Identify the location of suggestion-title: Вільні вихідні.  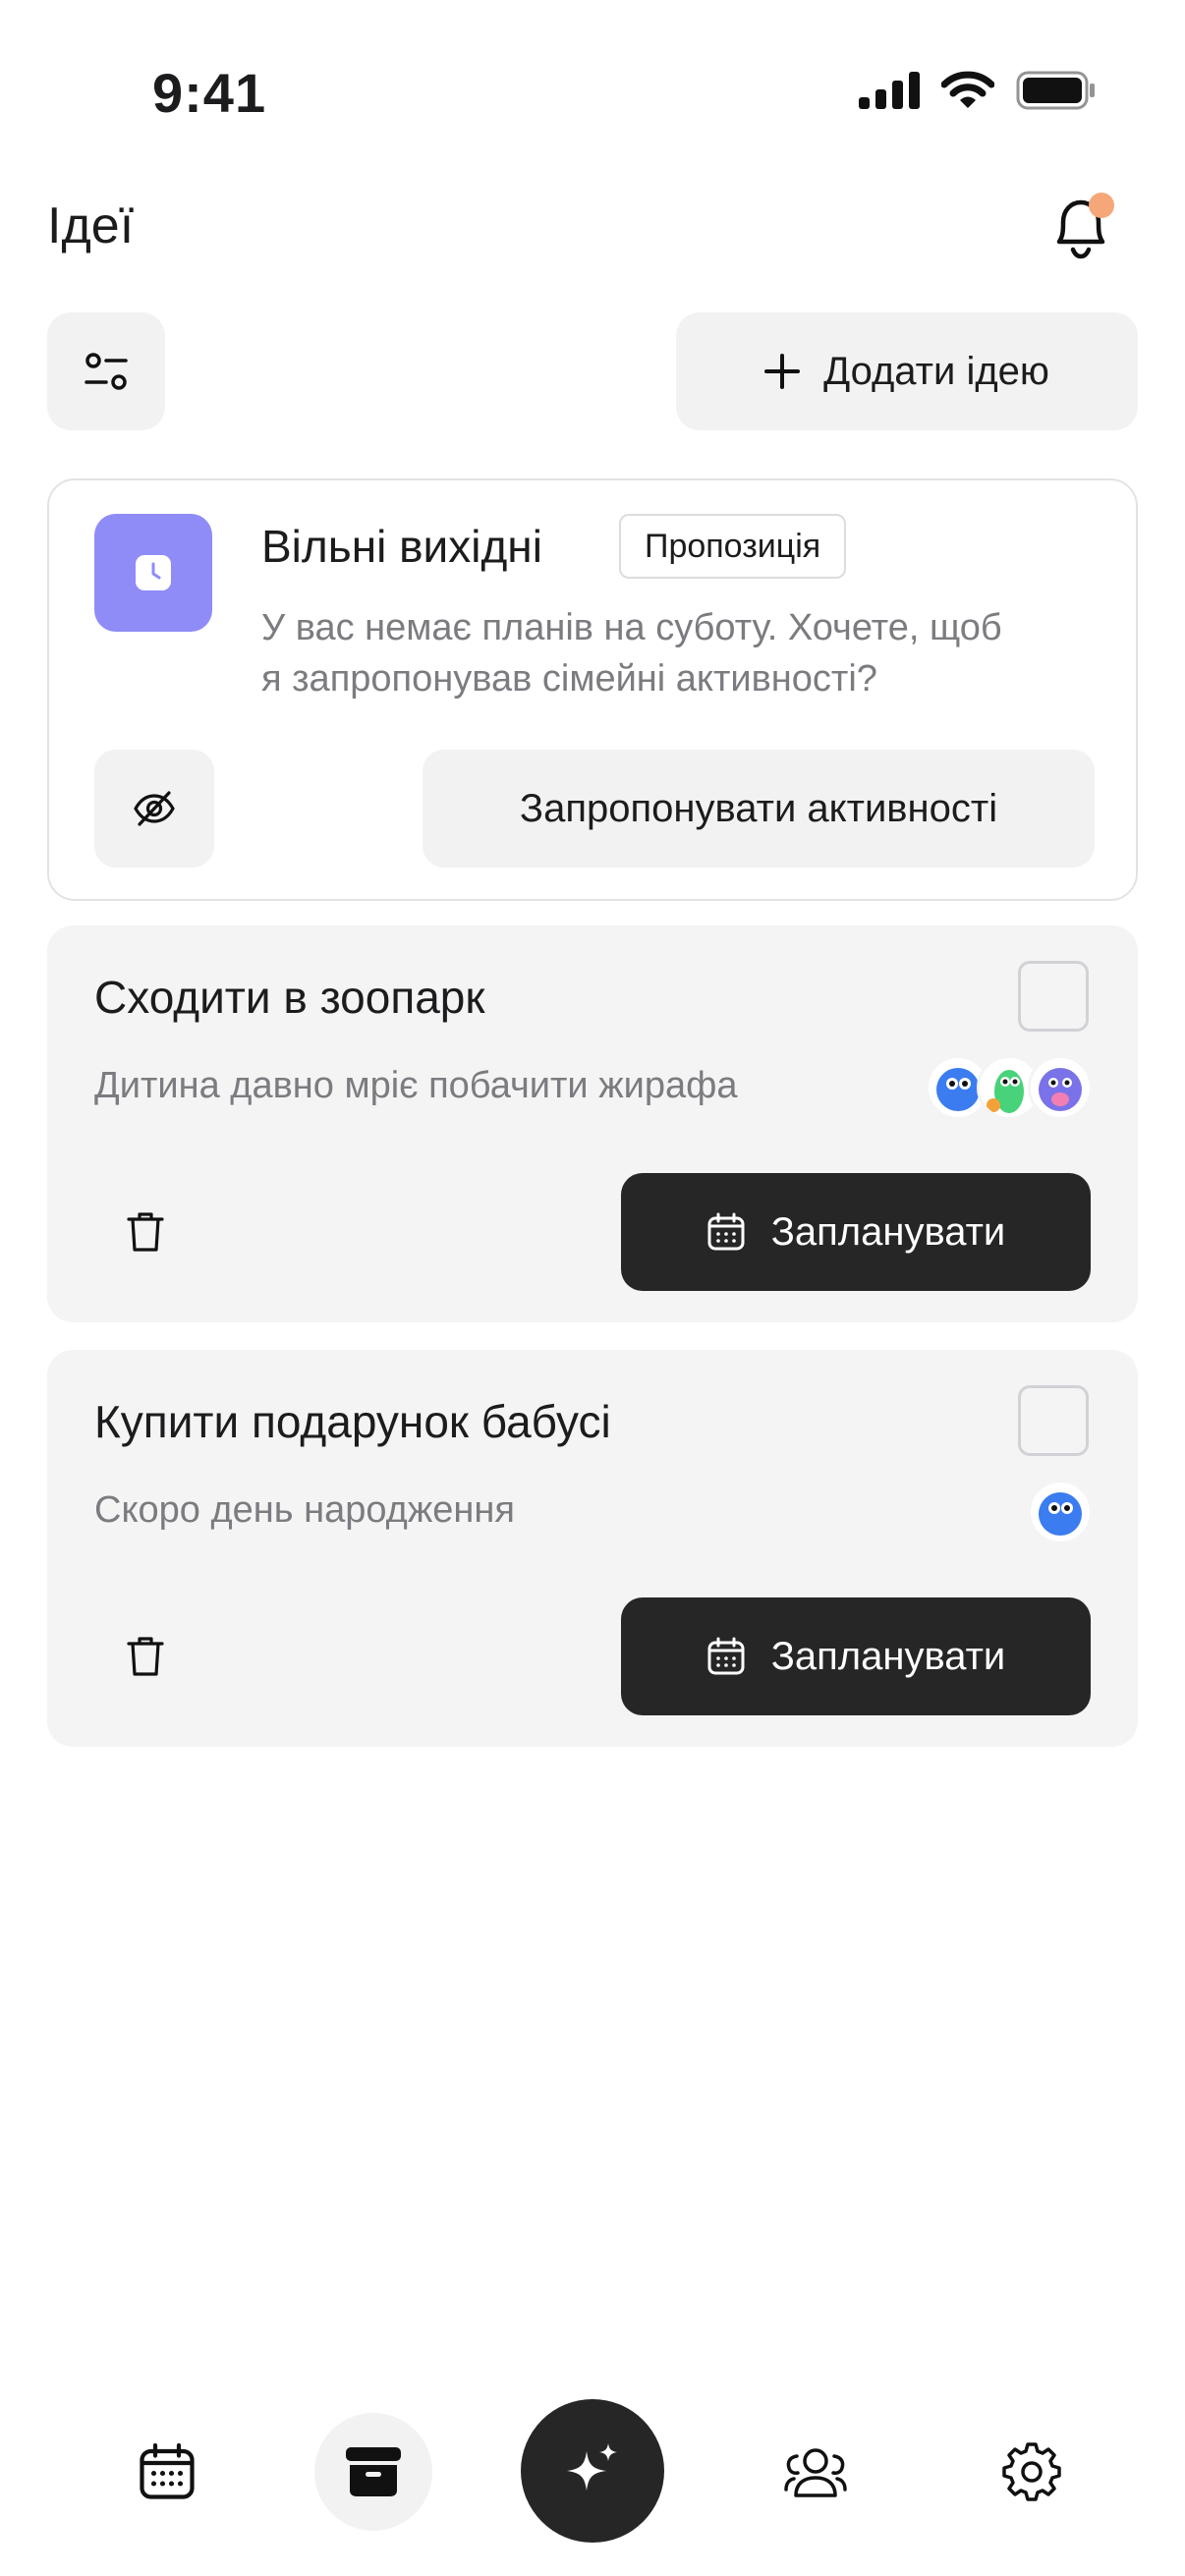
(402, 546).